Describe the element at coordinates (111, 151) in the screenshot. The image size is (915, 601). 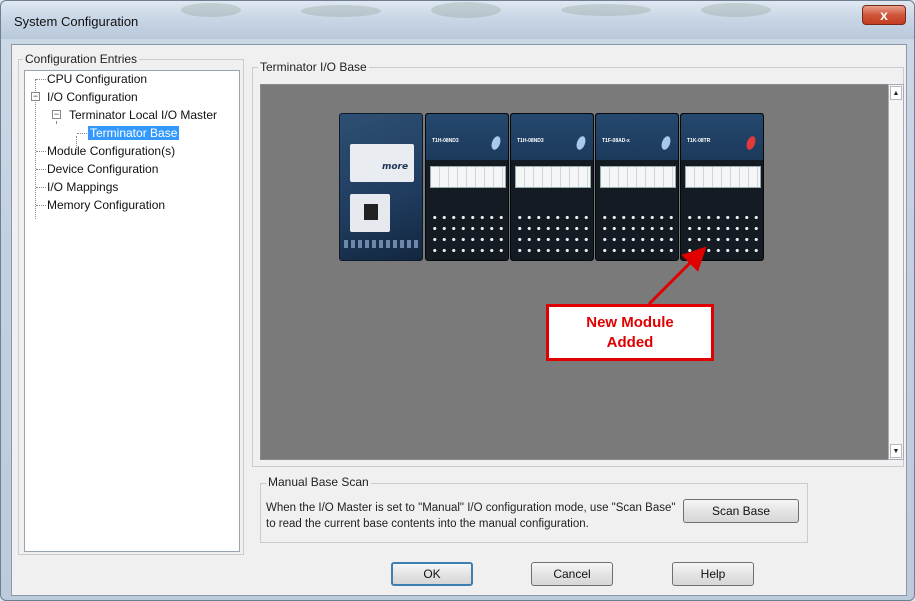
I see `tree-item-module-configurations: Module Configuration(s)` at that location.